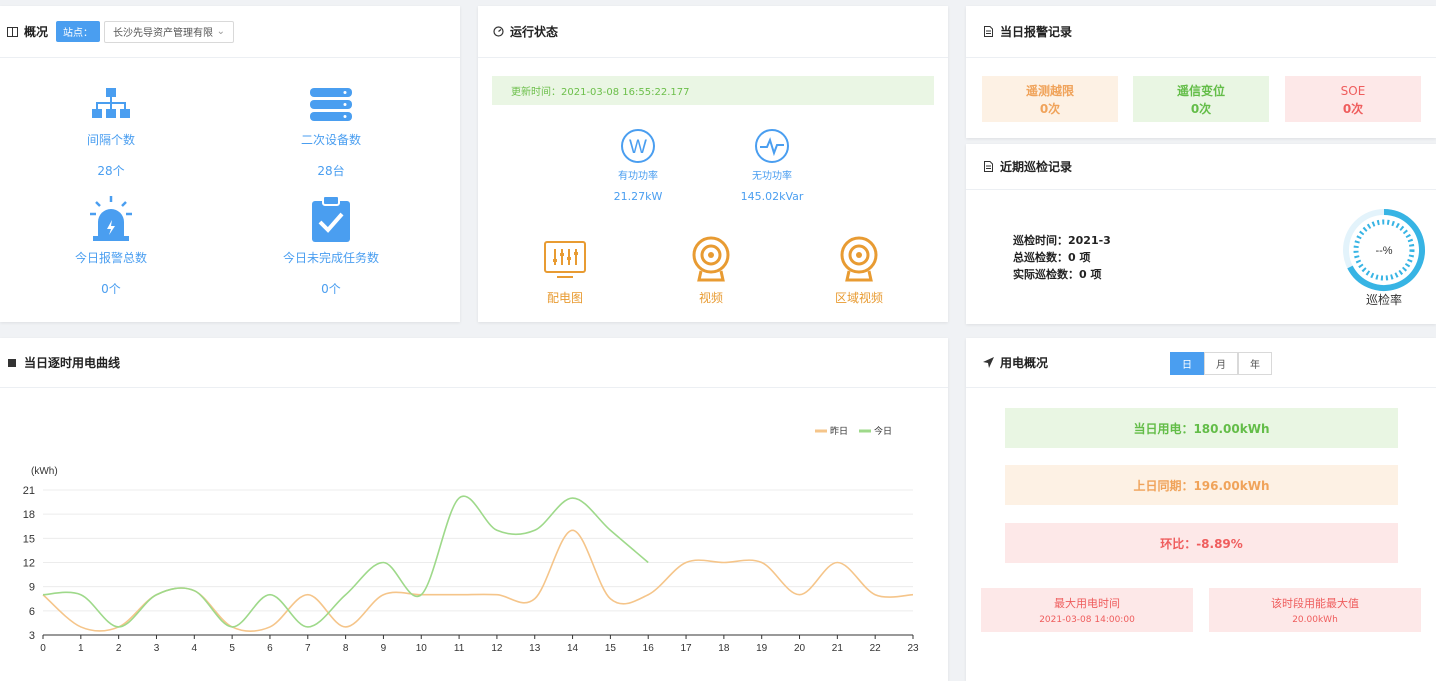 This screenshot has width=1436, height=681. What do you see at coordinates (1087, 603) in the screenshot?
I see `max-time-label: 最大用电时间` at bounding box center [1087, 603].